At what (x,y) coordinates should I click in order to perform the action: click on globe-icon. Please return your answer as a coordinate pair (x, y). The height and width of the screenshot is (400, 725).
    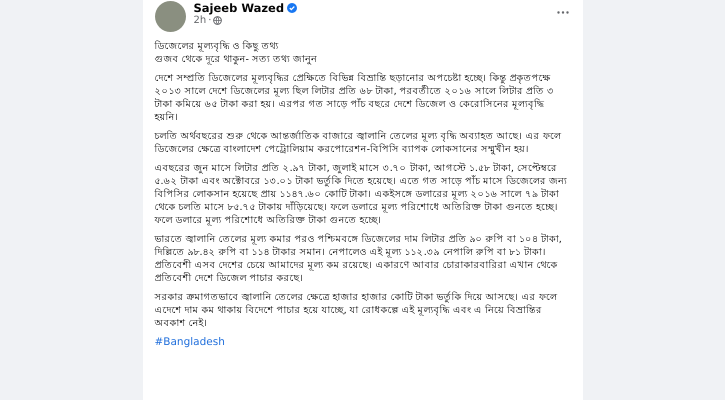
    Looking at the image, I should click on (217, 20).